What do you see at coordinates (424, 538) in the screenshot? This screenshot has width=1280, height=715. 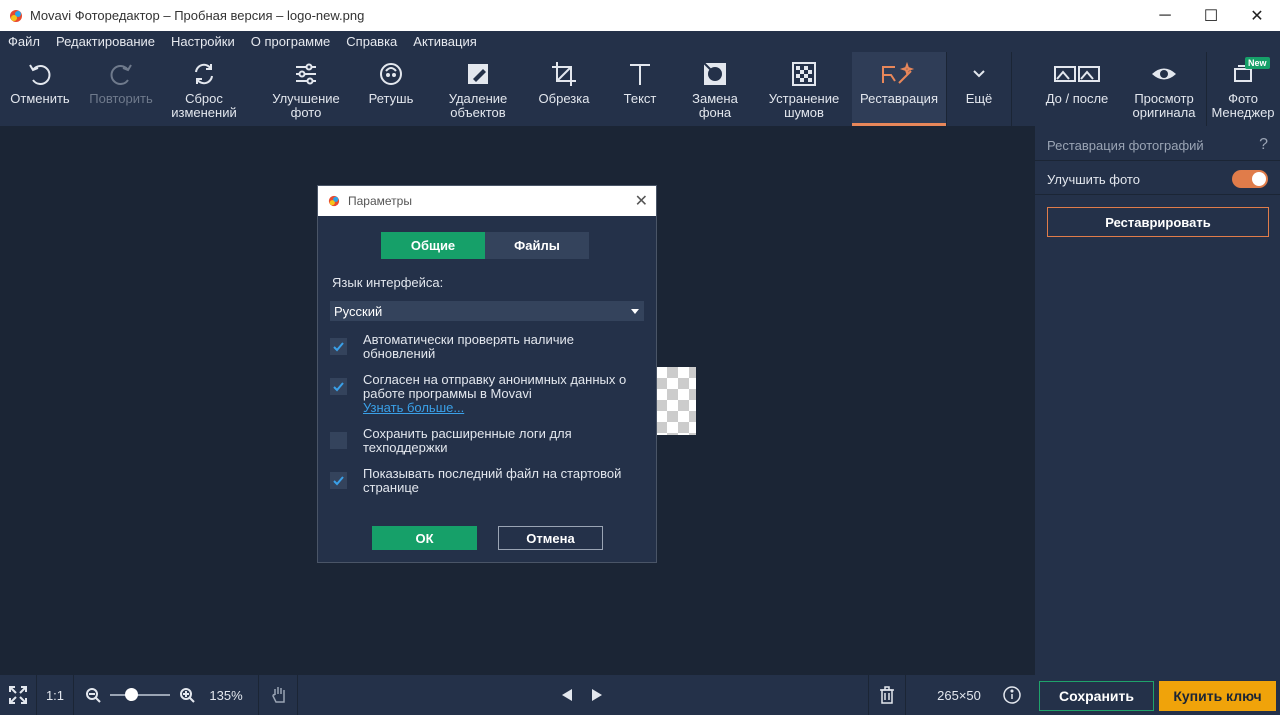 I see `ok-button: ОК` at bounding box center [424, 538].